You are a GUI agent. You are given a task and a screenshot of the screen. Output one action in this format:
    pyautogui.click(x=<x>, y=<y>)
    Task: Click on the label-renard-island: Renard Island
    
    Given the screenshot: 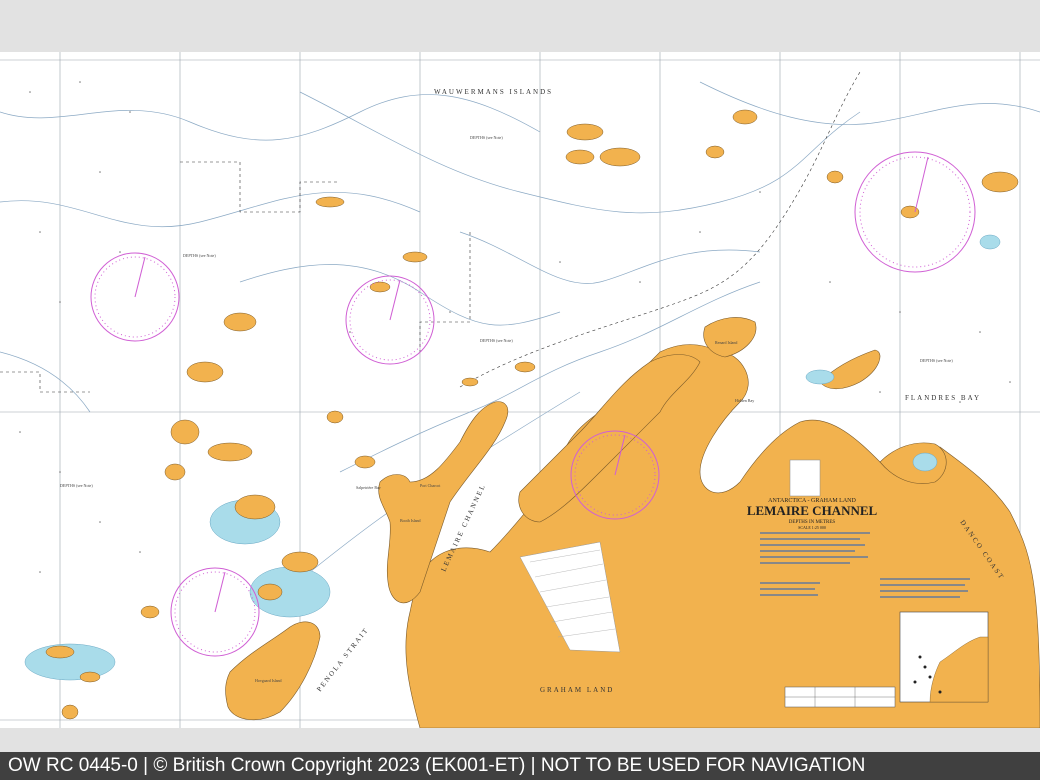 What is the action you would take?
    pyautogui.click(x=726, y=342)
    